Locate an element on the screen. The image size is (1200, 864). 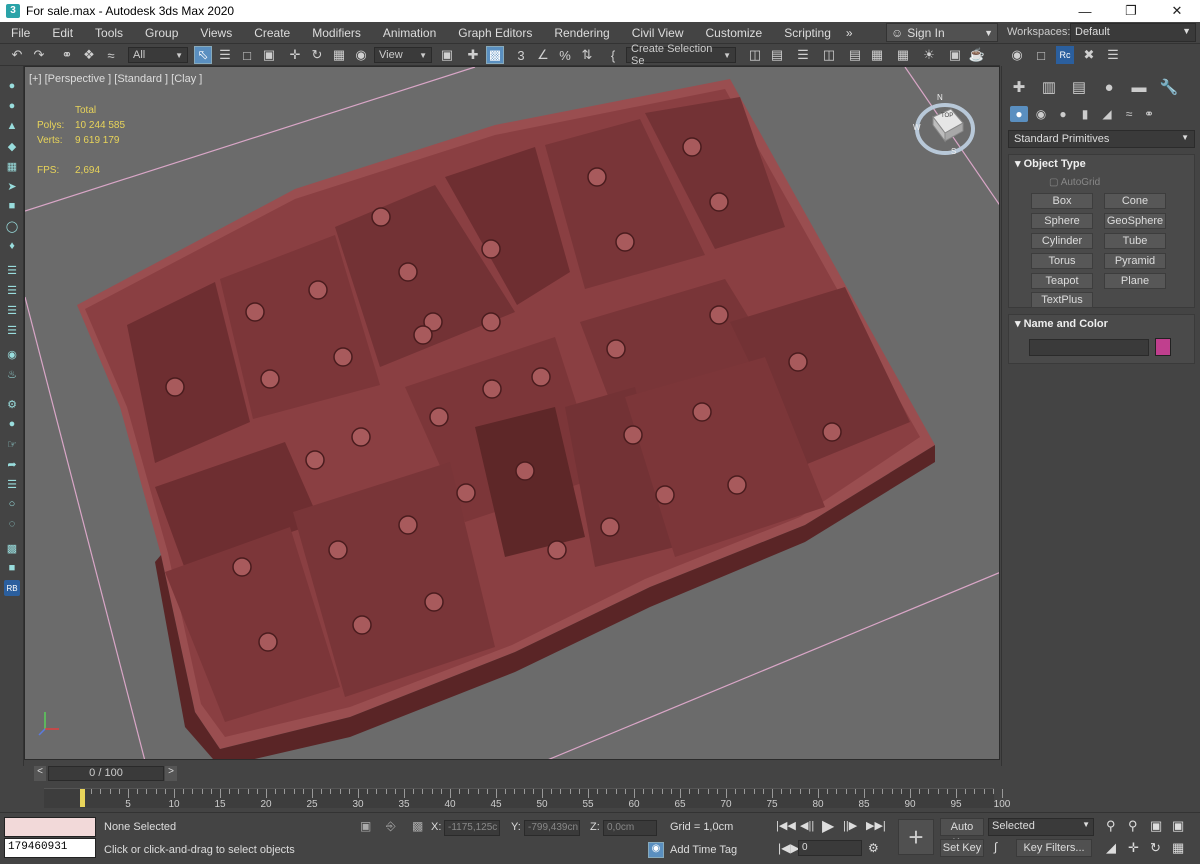
textplus-button: TextPlus is located at coordinates (1062, 300).